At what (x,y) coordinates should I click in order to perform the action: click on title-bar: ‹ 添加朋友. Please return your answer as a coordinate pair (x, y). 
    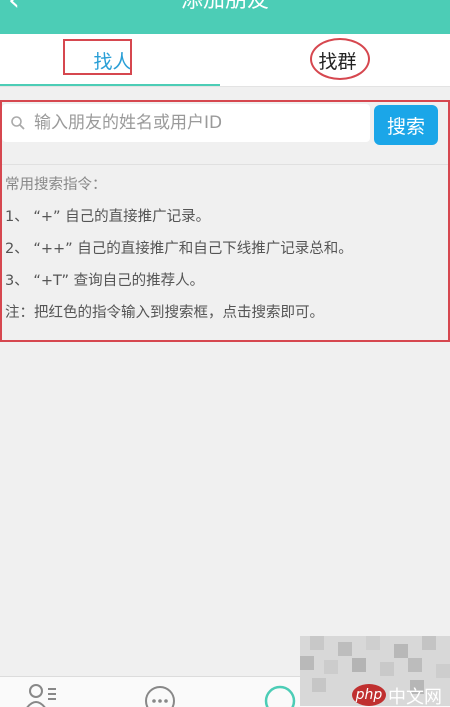
    Looking at the image, I should click on (225, 17).